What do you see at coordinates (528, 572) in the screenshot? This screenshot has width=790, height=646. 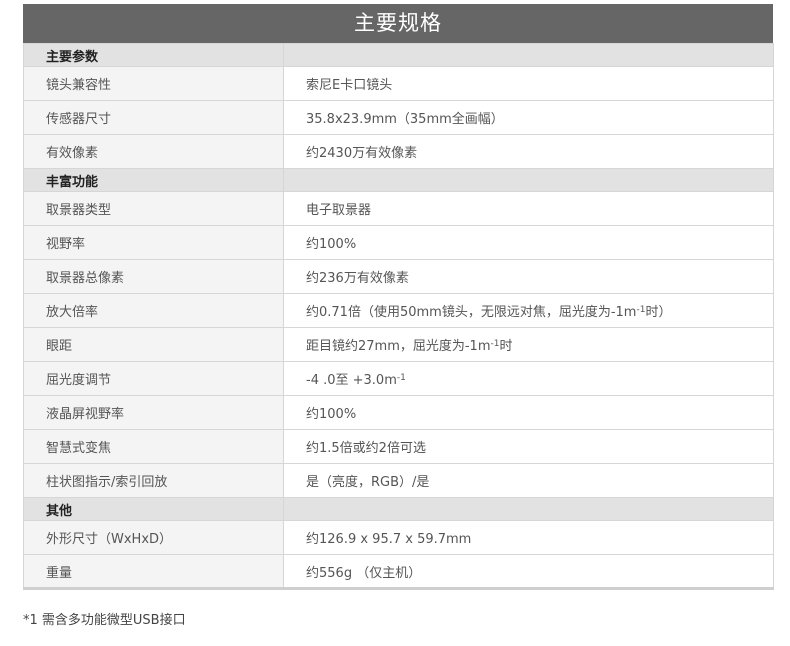 I see `spec-value: 约556g （仅主机）` at bounding box center [528, 572].